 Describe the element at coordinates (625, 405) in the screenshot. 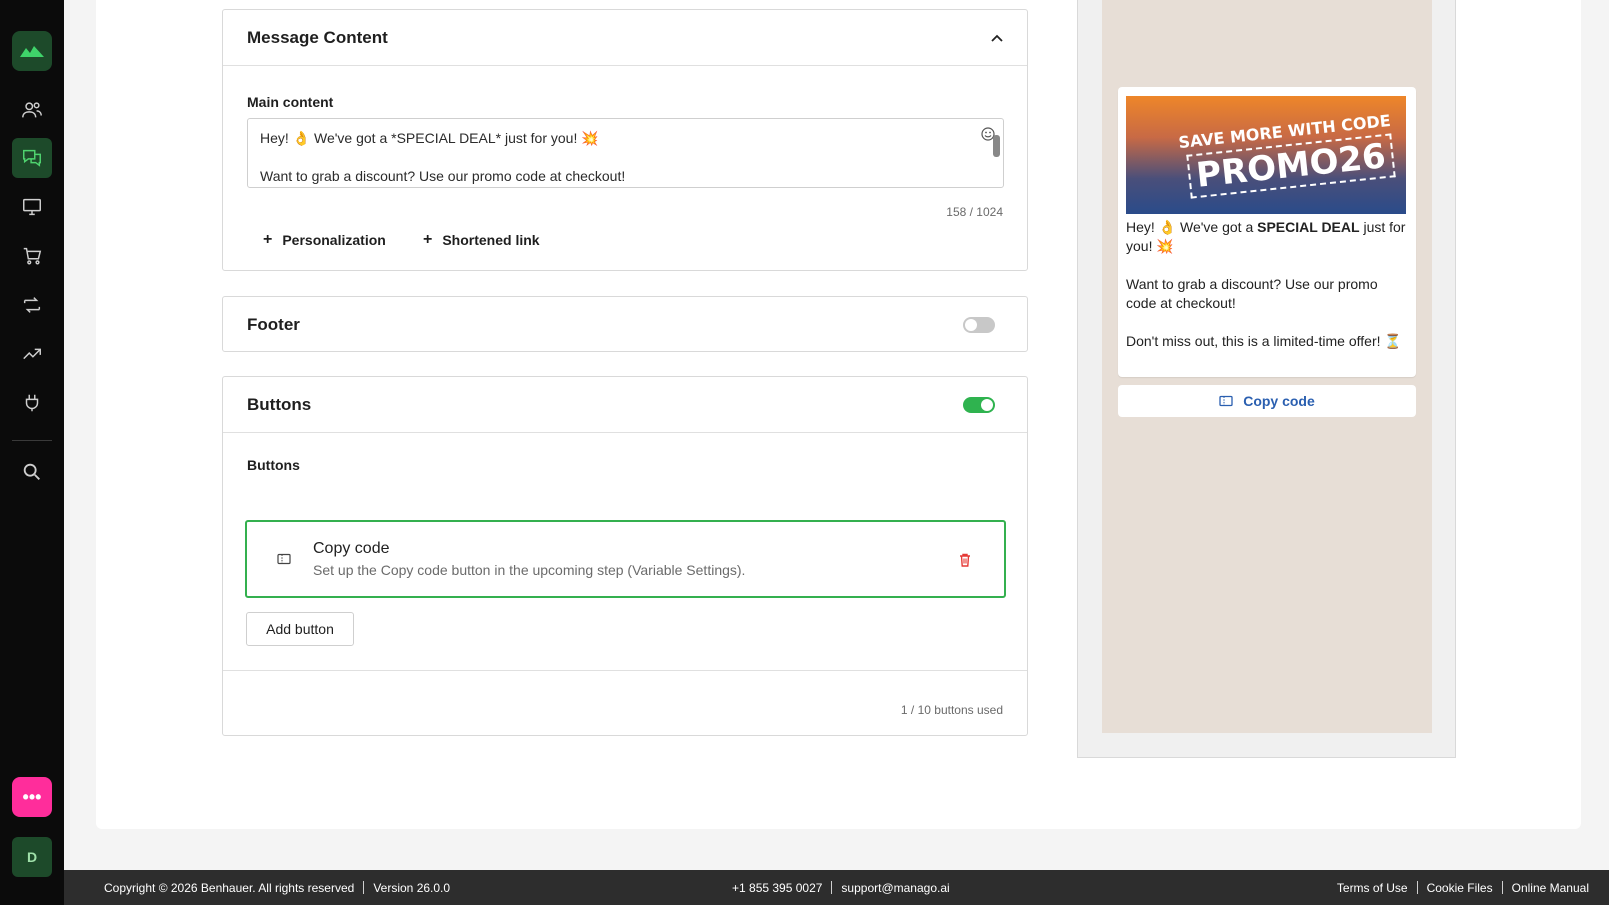

I see `buttons-header: Buttons` at that location.